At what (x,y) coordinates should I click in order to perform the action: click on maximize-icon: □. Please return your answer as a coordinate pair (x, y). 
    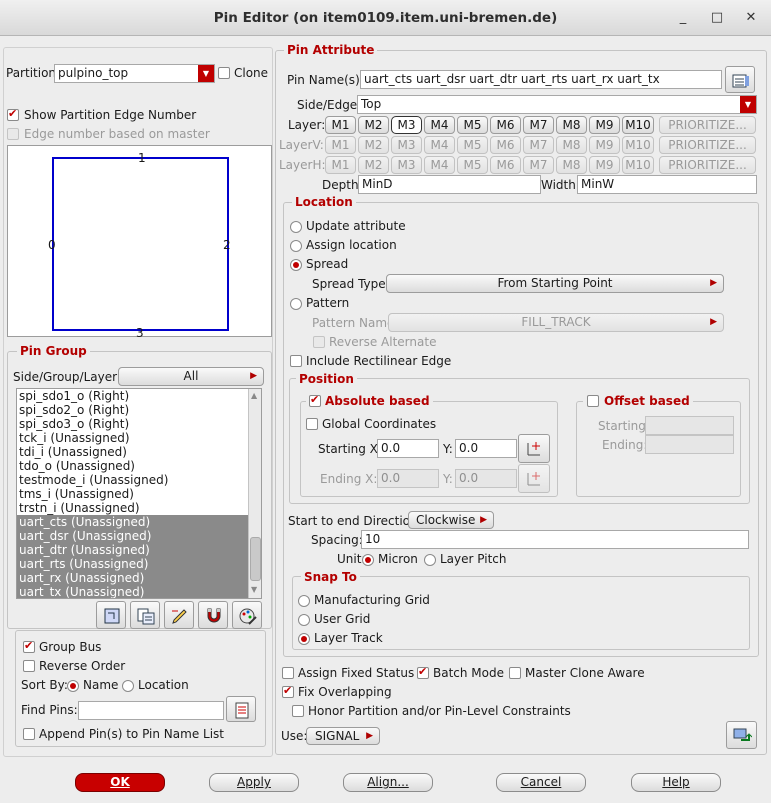
    Looking at the image, I should click on (717, 18).